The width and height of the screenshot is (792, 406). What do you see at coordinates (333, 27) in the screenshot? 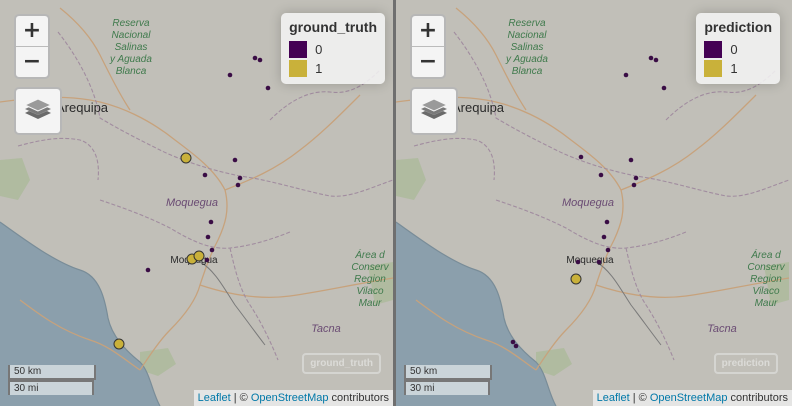
I see `legend-title: ground_truth` at bounding box center [333, 27].